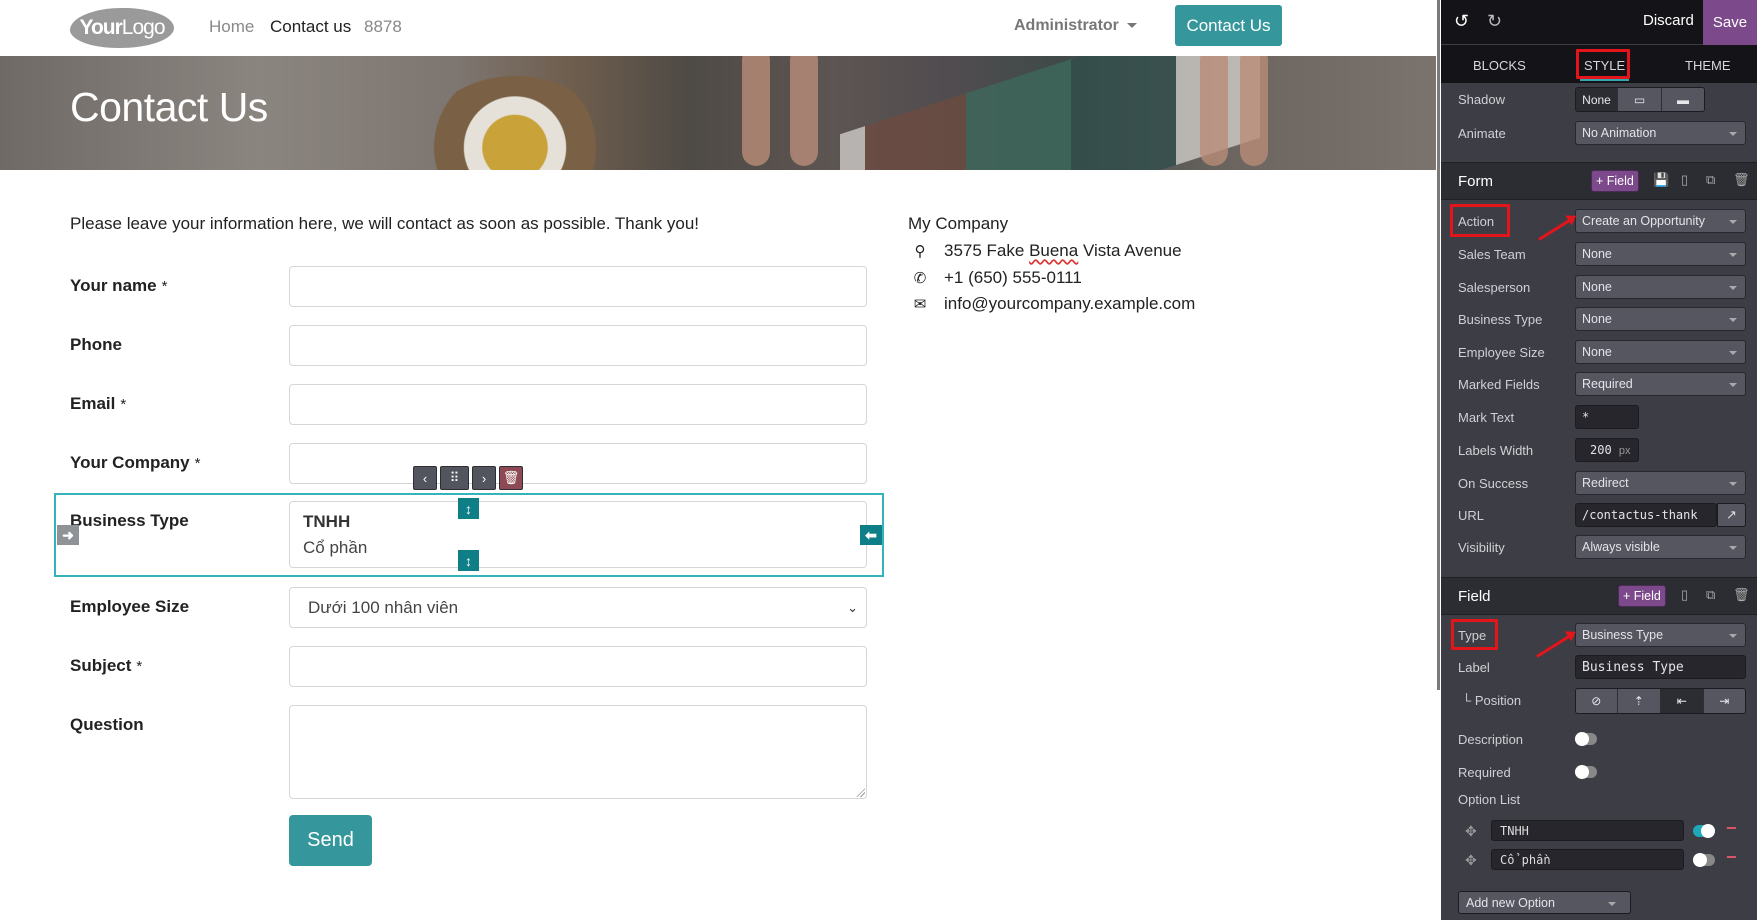  What do you see at coordinates (1493, 483) in the screenshot?
I see `on-success-label: On Success` at bounding box center [1493, 483].